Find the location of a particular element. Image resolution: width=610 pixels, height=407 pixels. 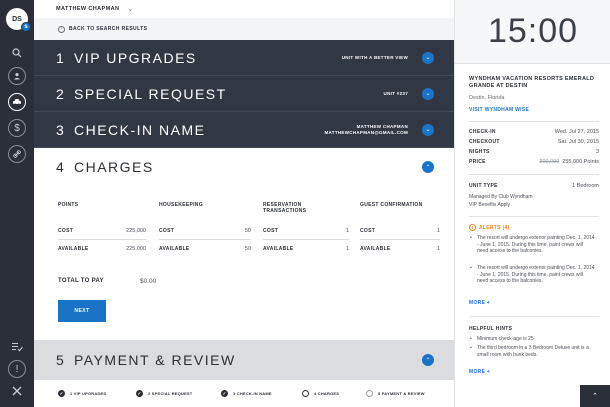

checkout-label: CHECKOUT is located at coordinates (484, 142).